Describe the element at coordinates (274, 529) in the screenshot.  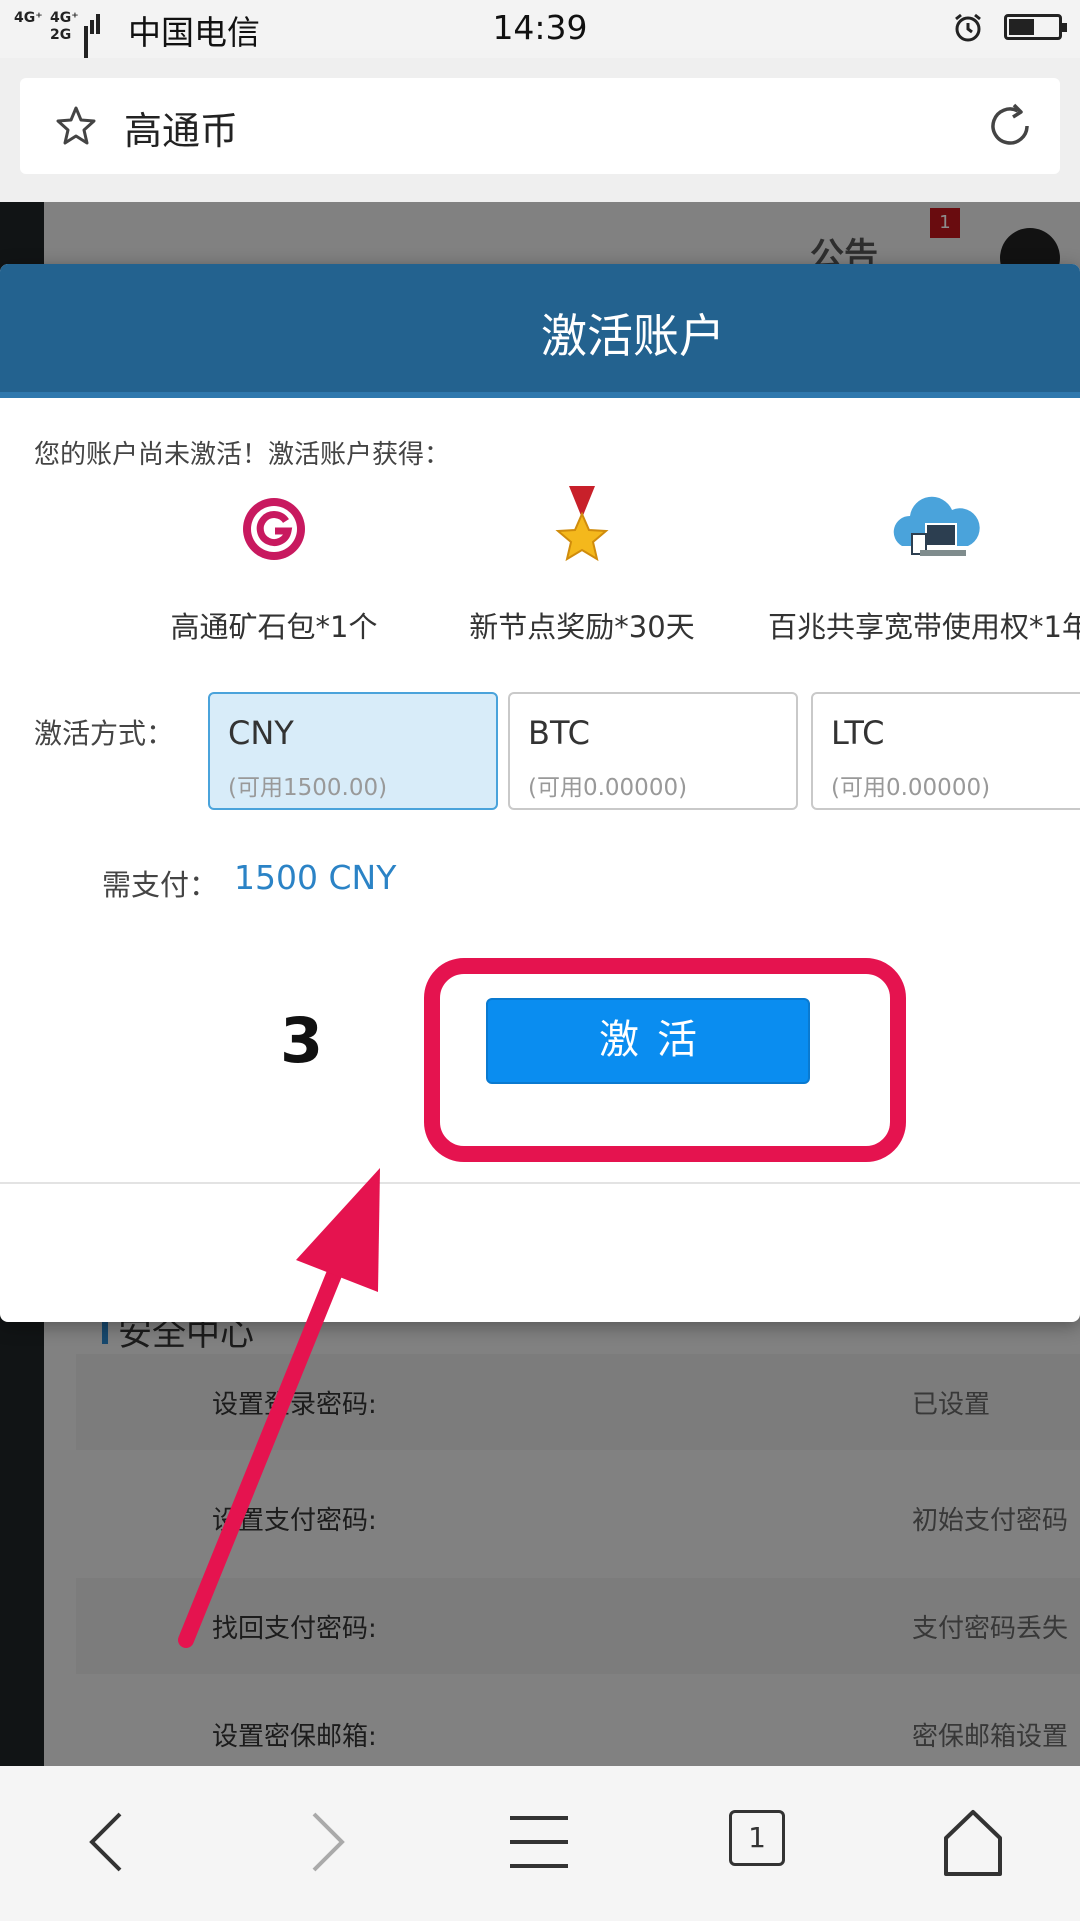
I see `g-coin-icon` at that location.